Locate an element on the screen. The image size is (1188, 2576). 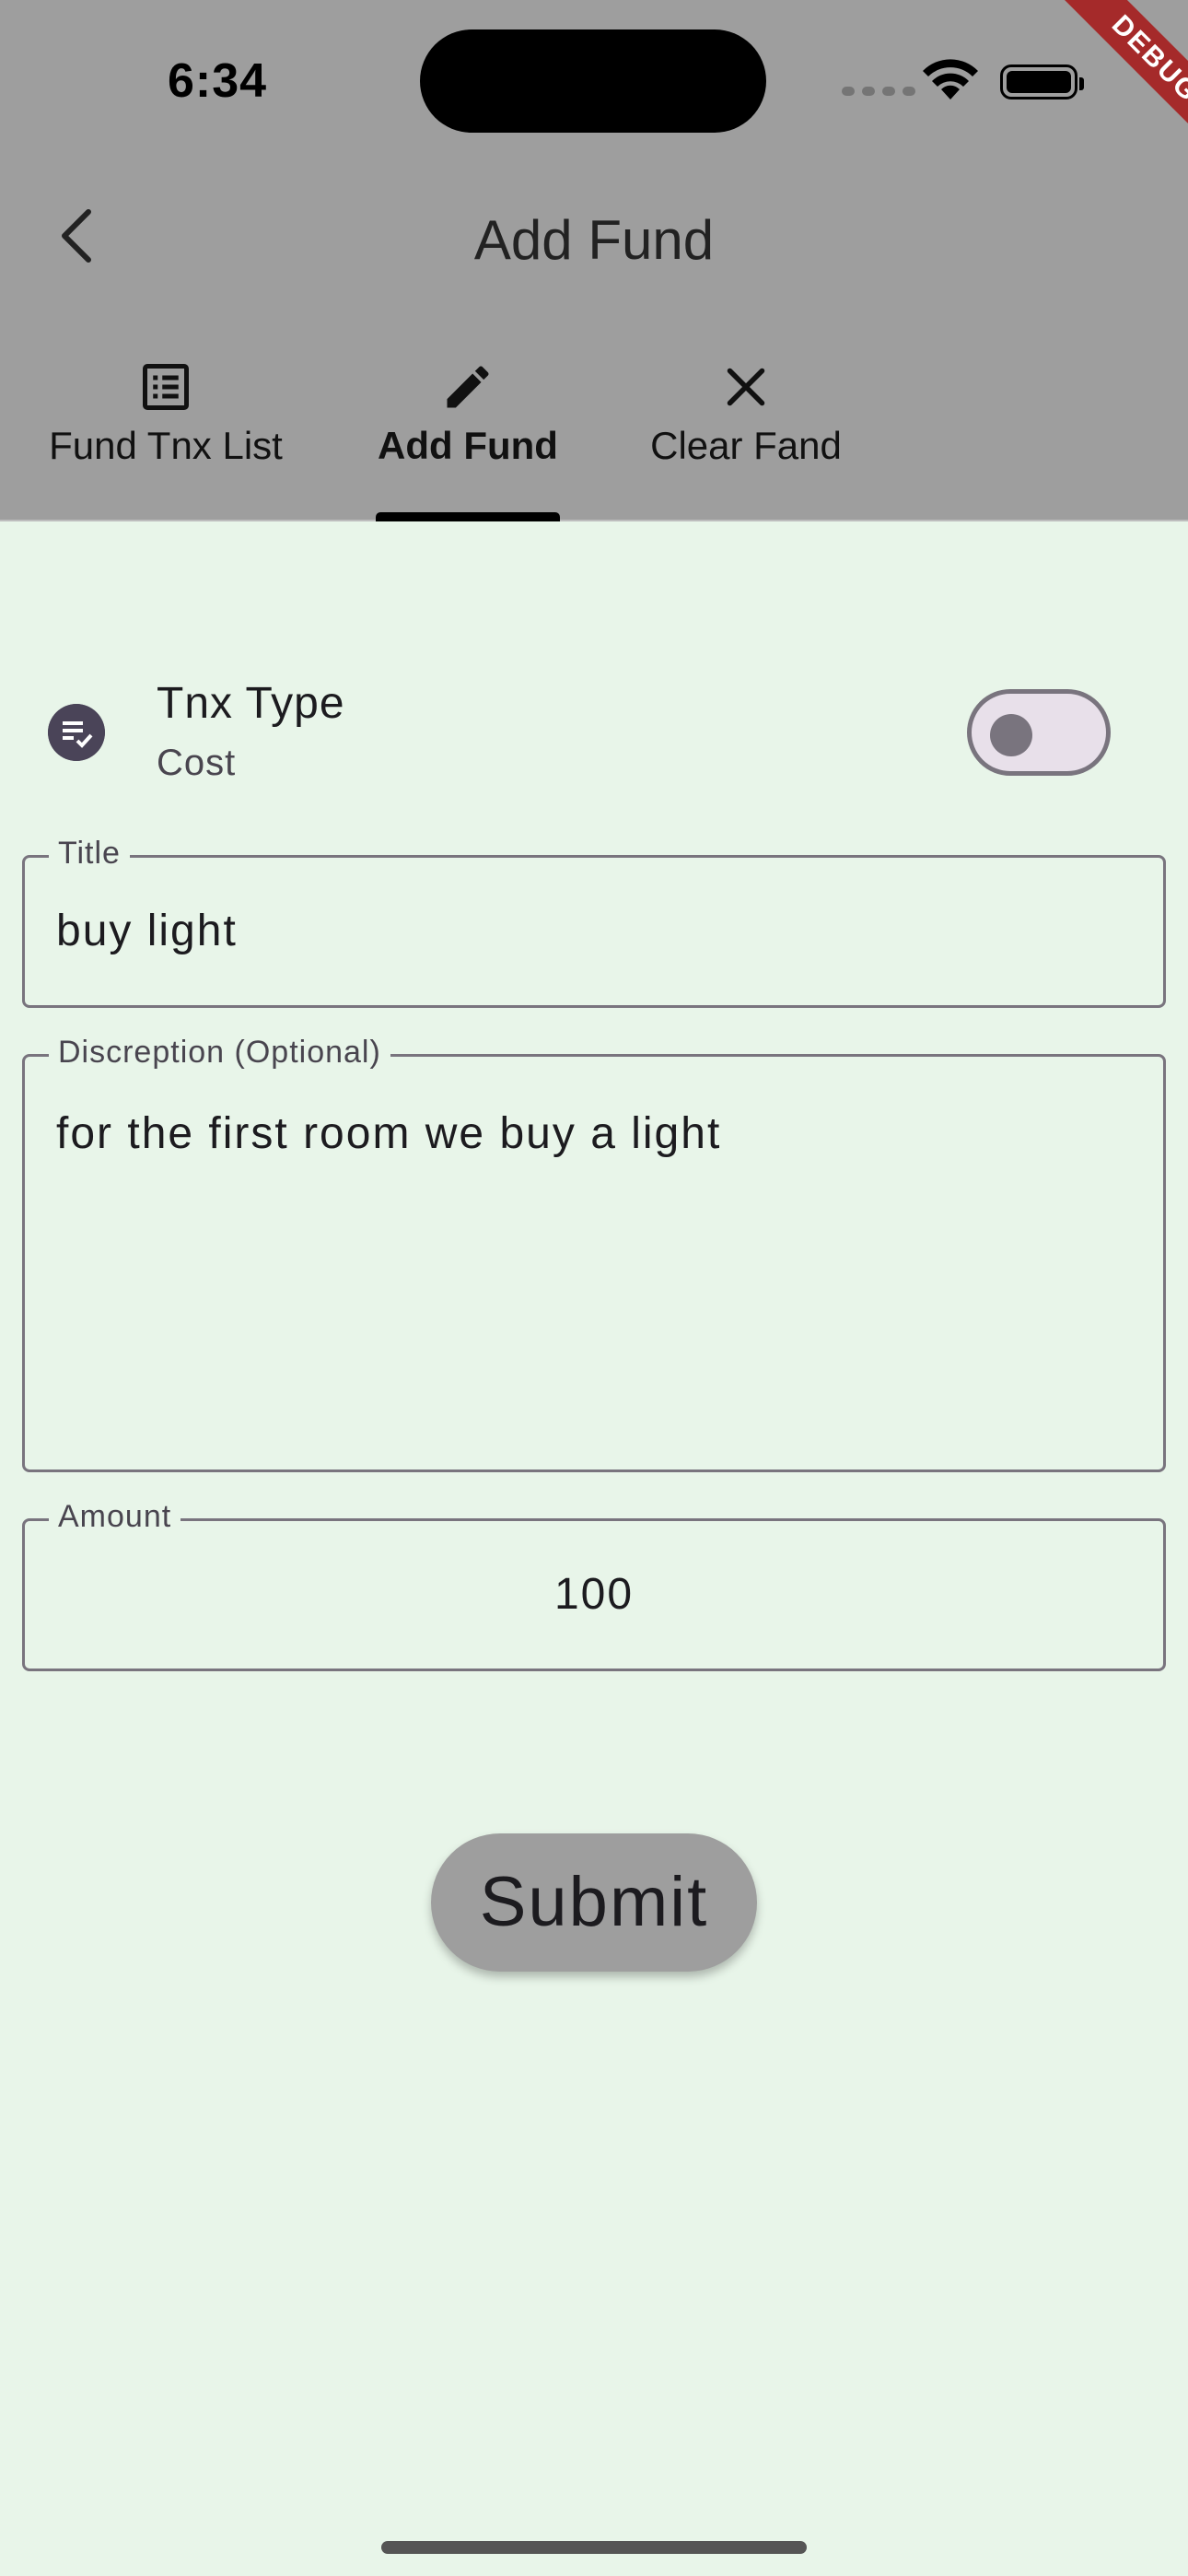
title-field: Title buy light is located at coordinates (594, 922).